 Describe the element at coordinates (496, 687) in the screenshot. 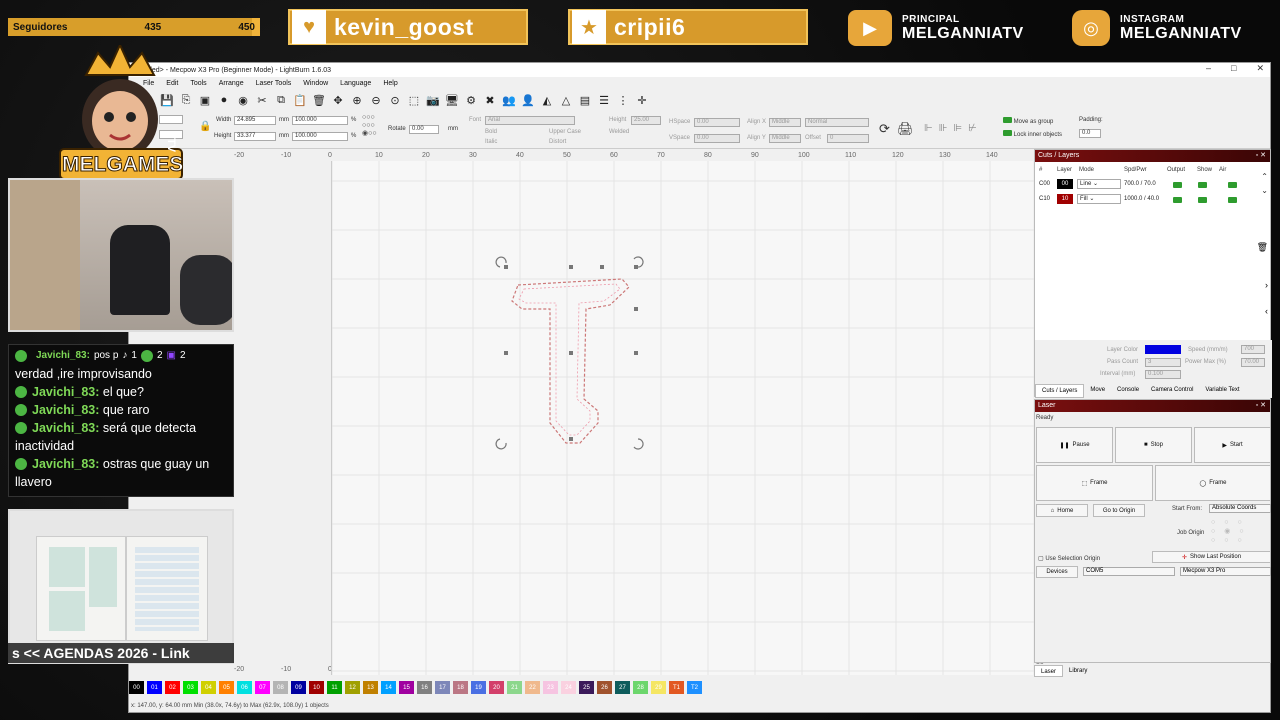

I see `palette-swatch-20: 20` at that location.